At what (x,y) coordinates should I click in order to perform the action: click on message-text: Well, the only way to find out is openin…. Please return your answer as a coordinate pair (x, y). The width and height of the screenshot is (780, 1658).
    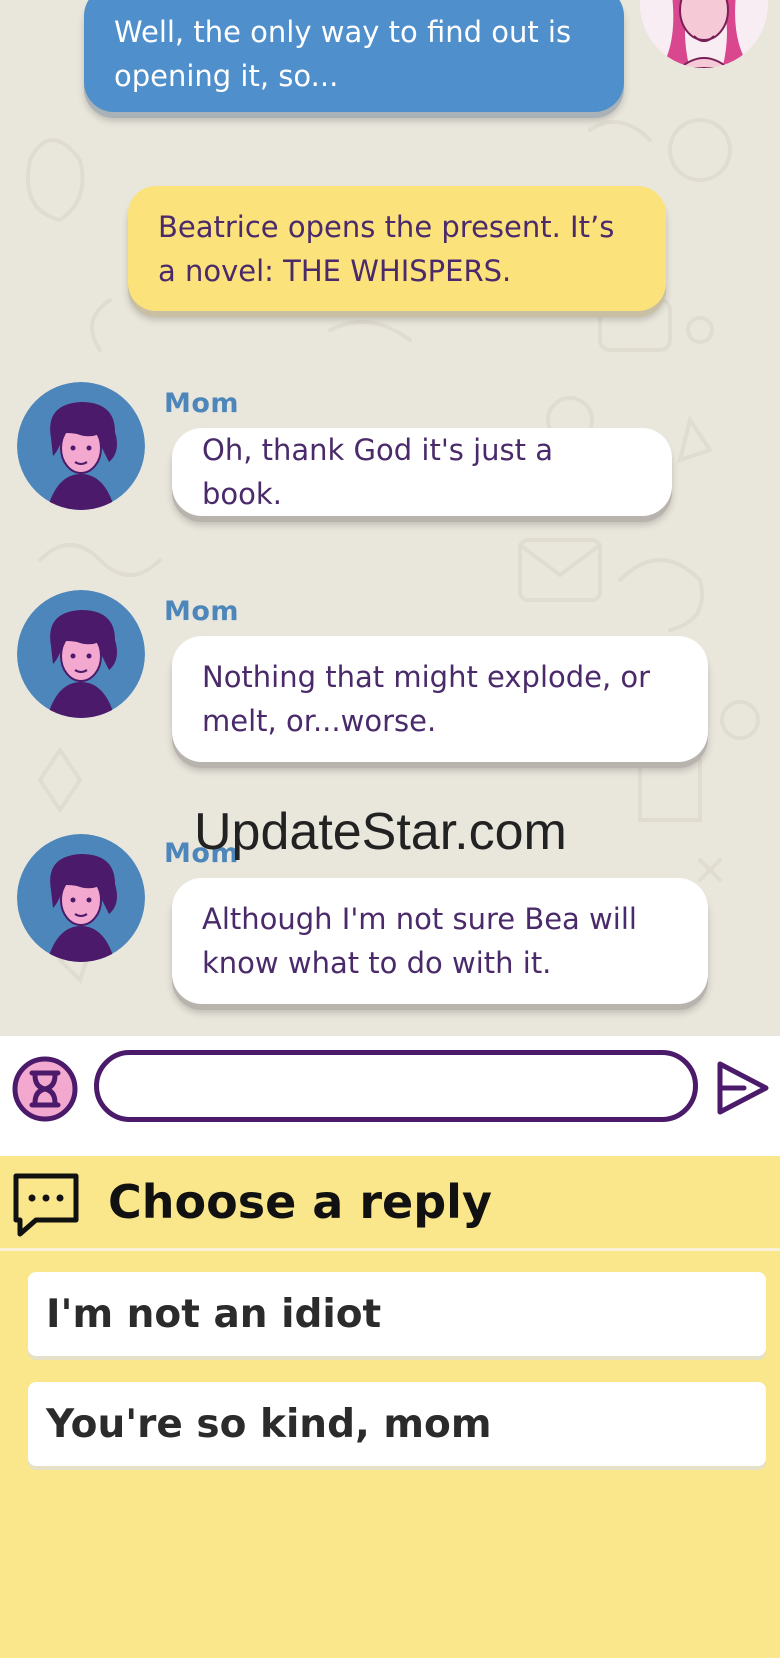
    Looking at the image, I should click on (343, 54).